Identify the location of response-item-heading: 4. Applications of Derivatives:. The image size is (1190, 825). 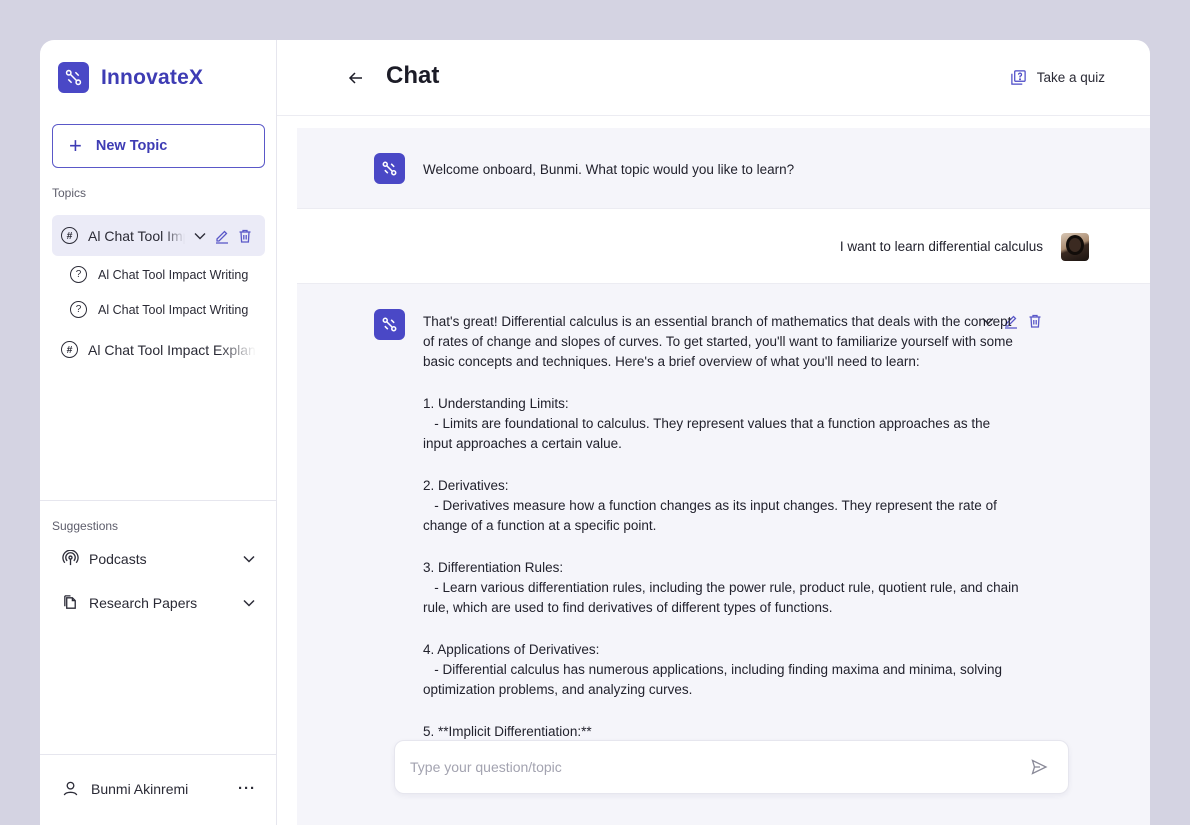
(511, 649).